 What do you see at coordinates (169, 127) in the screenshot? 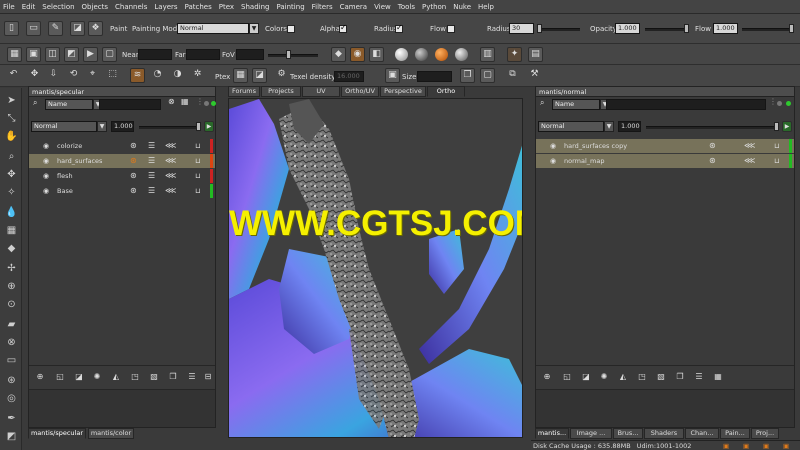
I see `left-opacity-slider` at bounding box center [169, 127].